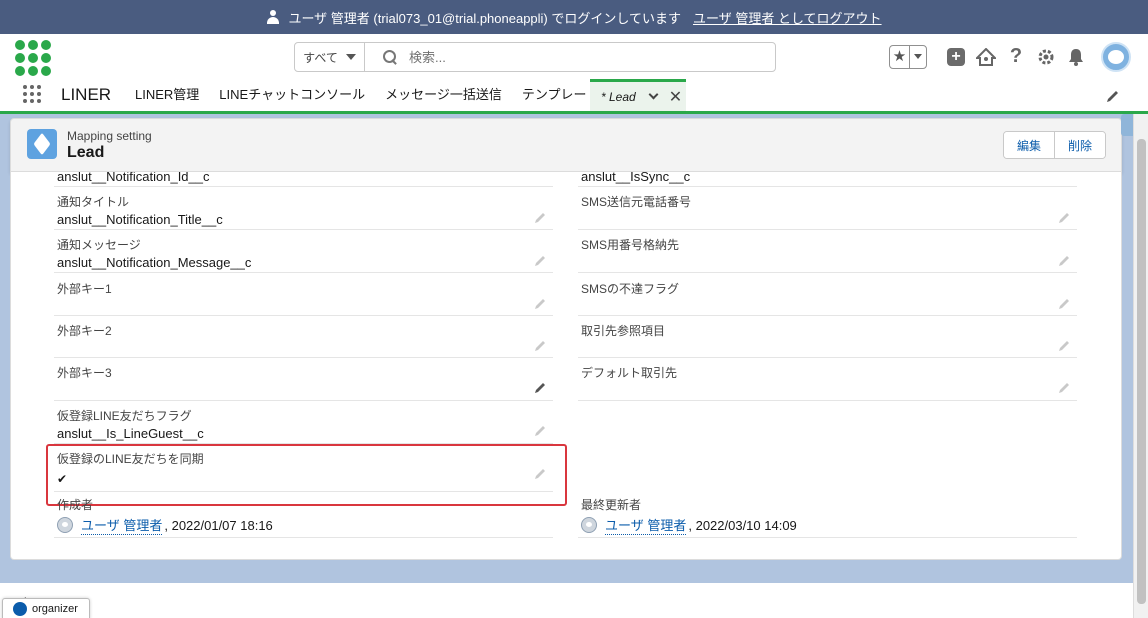 The height and width of the screenshot is (618, 1148). What do you see at coordinates (827, 337) in the screenshot?
I see `field-account-reference: 取引先参照項目` at bounding box center [827, 337].